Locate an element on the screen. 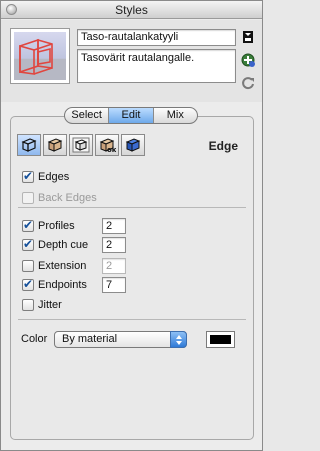 This screenshot has height=451, width=320. wireframe-preview-icon is located at coordinates (40, 59).